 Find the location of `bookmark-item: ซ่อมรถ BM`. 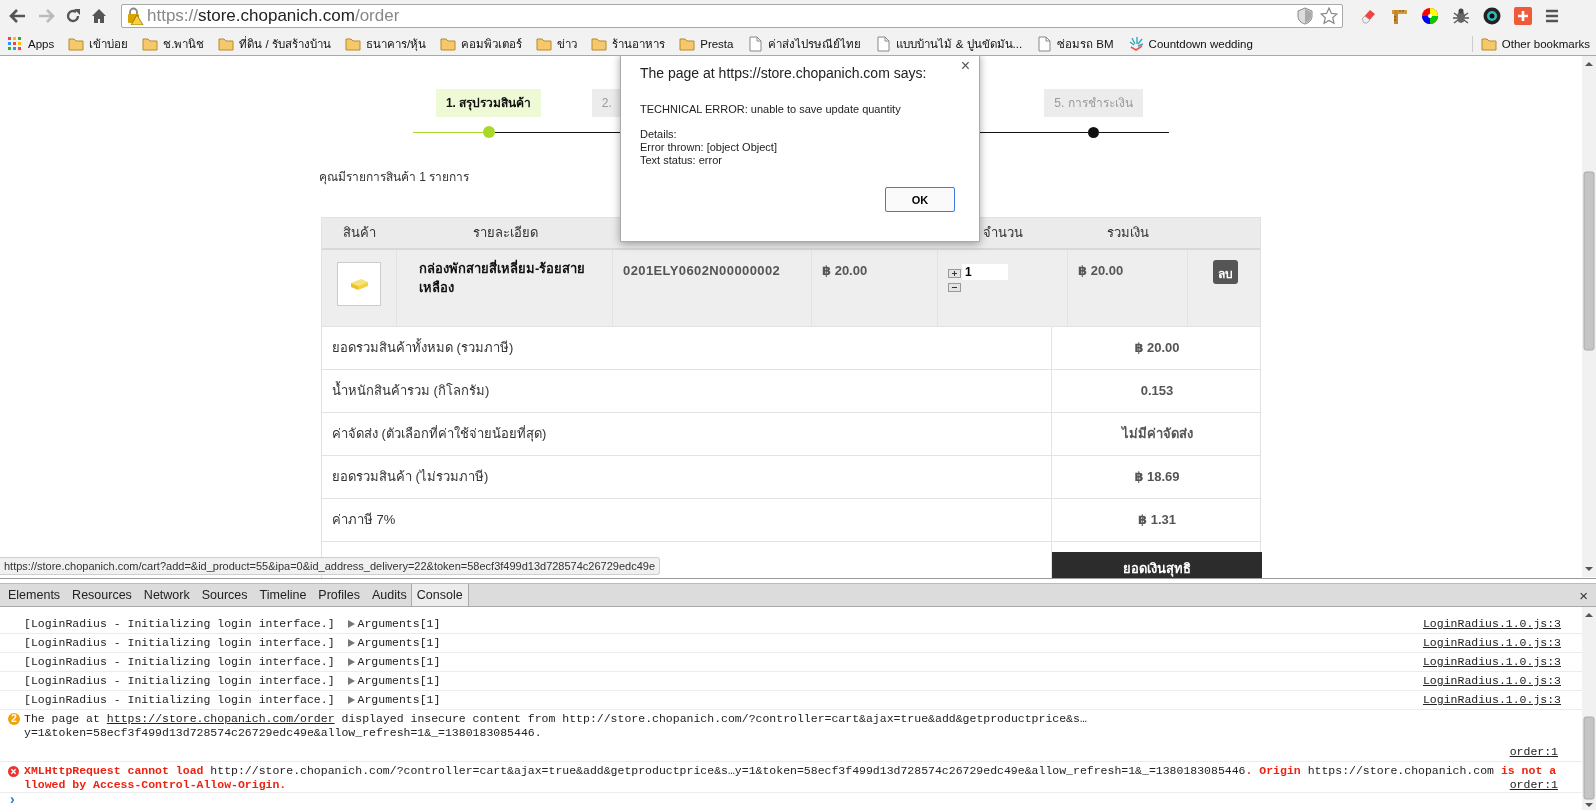

bookmark-item: ซ่อมรถ BM is located at coordinates (1075, 43).